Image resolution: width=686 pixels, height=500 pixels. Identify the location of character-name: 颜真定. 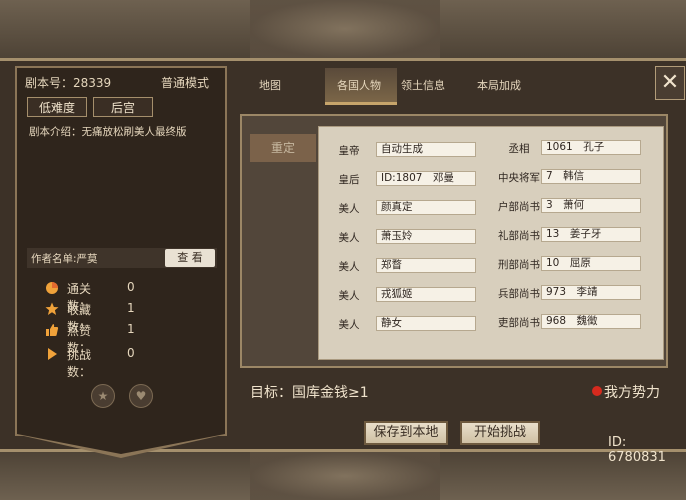
(426, 207).